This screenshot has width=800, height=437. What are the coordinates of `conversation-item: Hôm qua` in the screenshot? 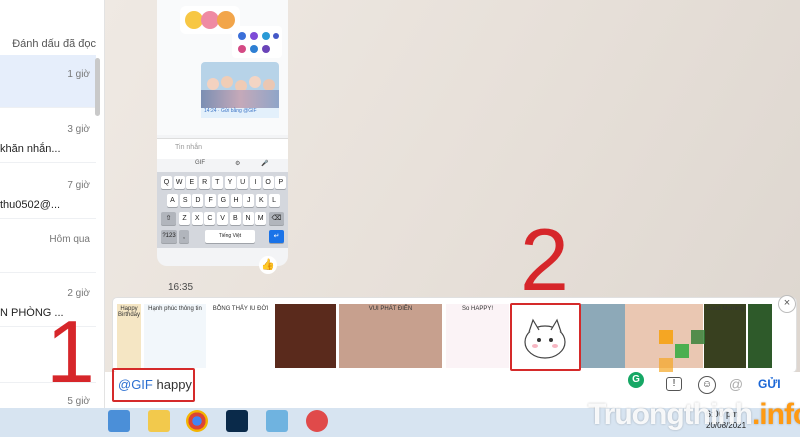 It's located at (48, 246).